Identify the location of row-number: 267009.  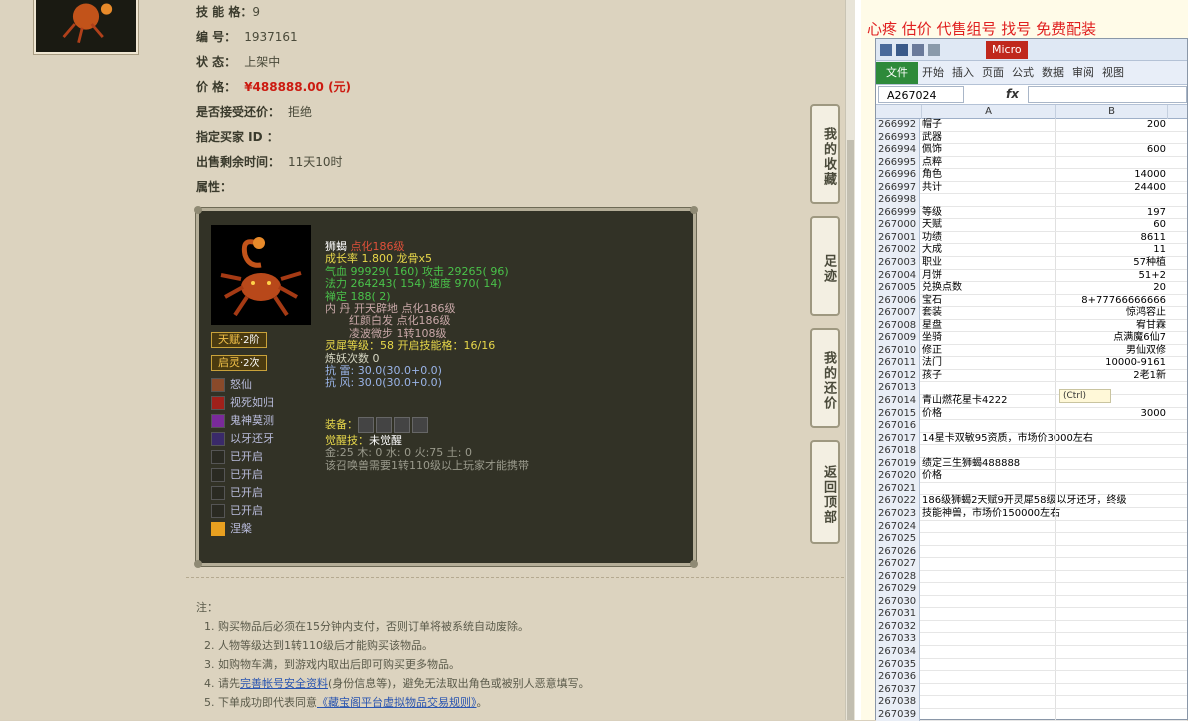
(898, 338).